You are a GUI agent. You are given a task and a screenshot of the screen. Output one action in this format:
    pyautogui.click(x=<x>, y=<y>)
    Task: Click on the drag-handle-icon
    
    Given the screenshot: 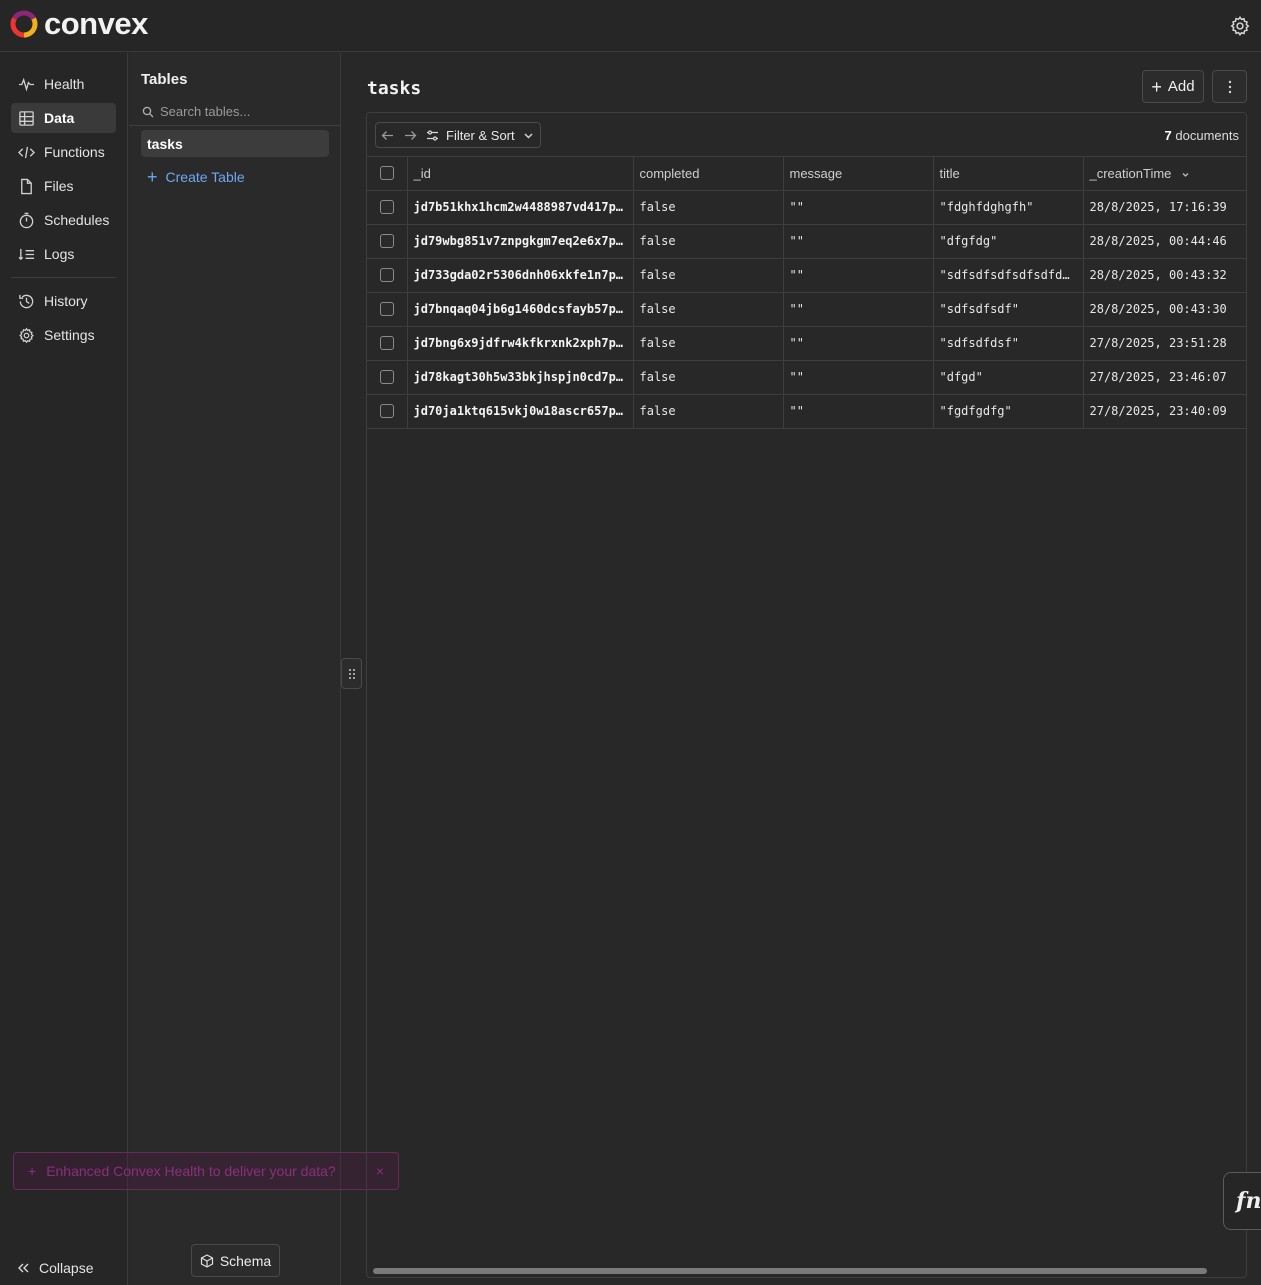 What is the action you would take?
    pyautogui.click(x=351, y=673)
    